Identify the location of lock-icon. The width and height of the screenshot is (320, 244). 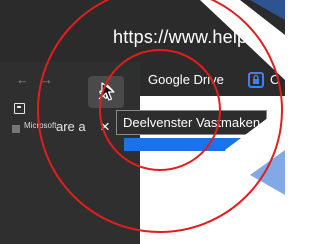
(256, 80).